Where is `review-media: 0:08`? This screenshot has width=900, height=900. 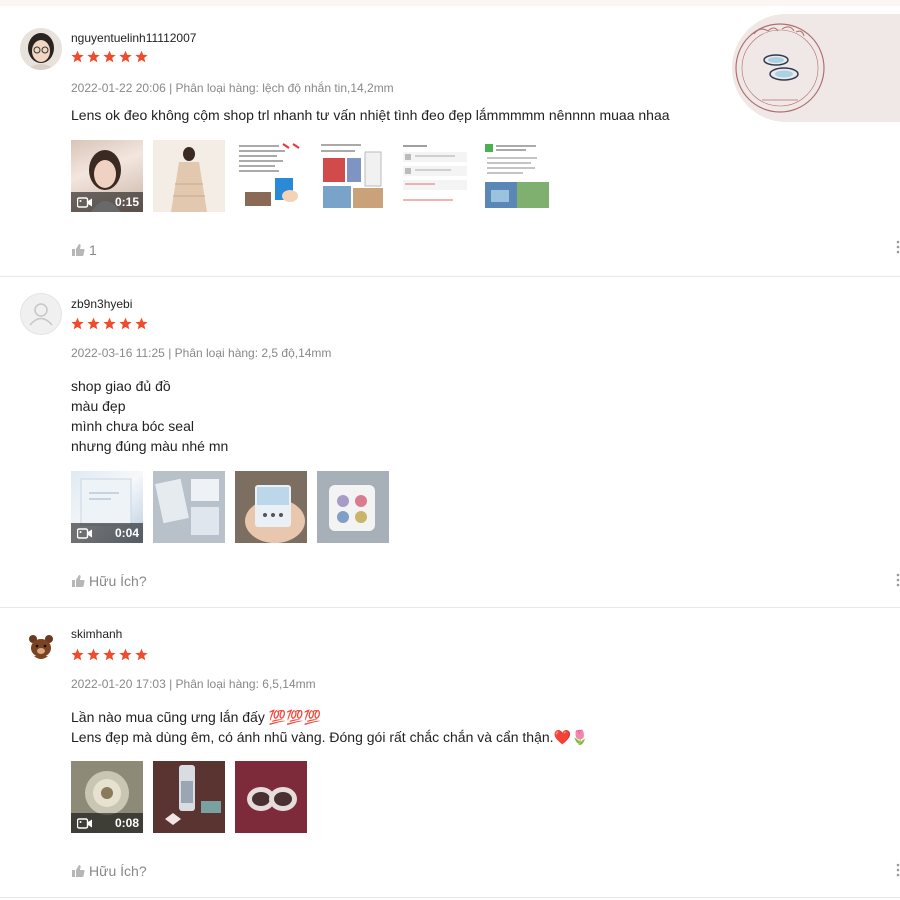 review-media: 0:08 is located at coordinates (189, 797).